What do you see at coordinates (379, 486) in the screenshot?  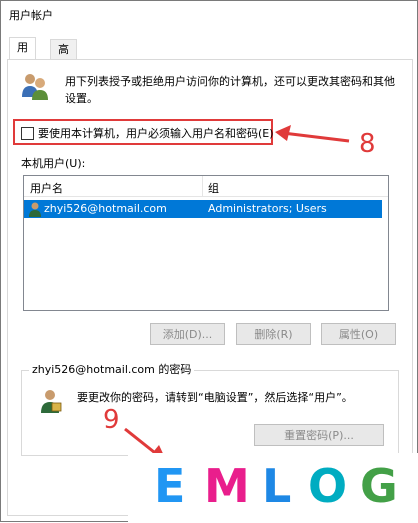 I see `watermark-letter-g: G` at bounding box center [379, 486].